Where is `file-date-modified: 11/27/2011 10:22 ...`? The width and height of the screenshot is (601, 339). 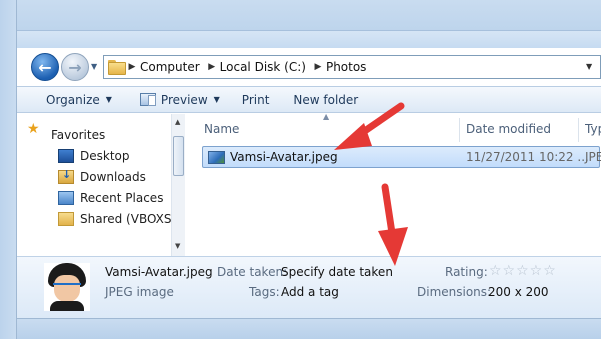 file-date-modified: 11/27/2011 10:22 ... is located at coordinates (527, 157).